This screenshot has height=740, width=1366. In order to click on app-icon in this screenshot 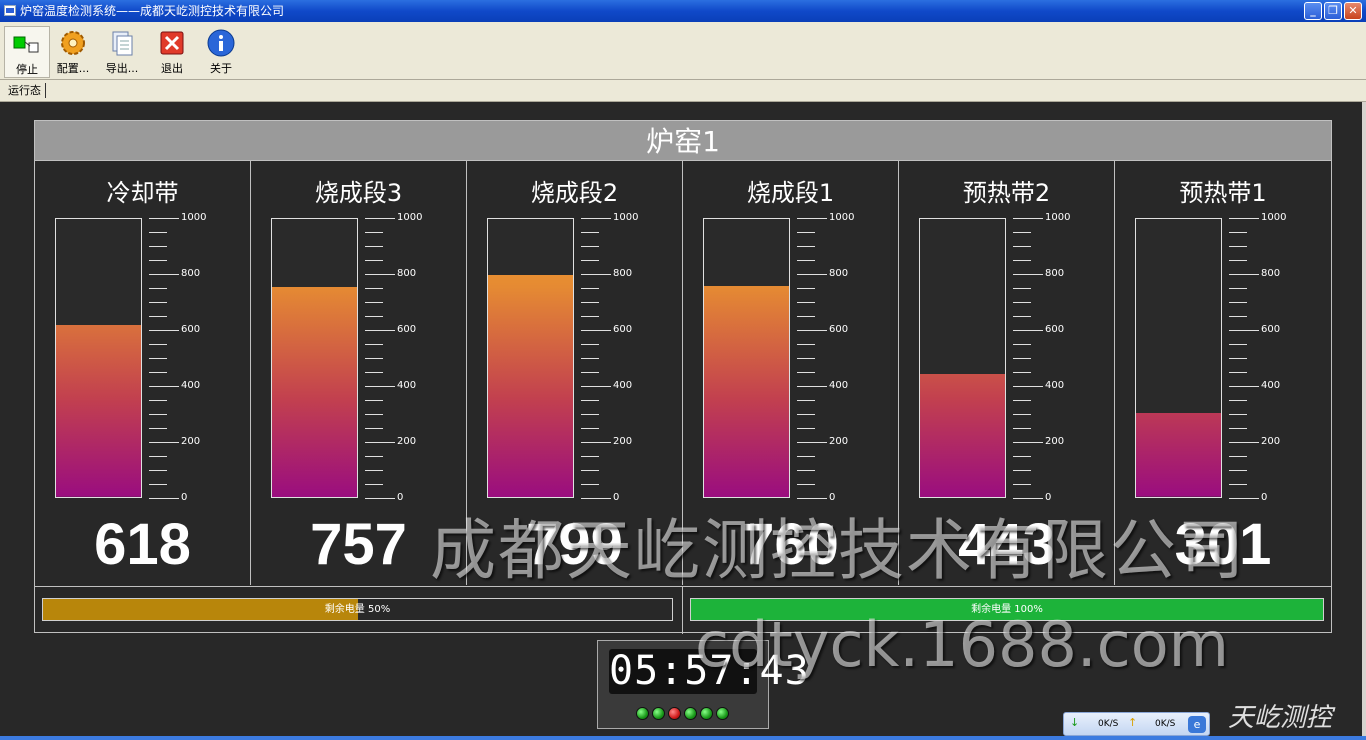, I will do `click(10, 10)`.